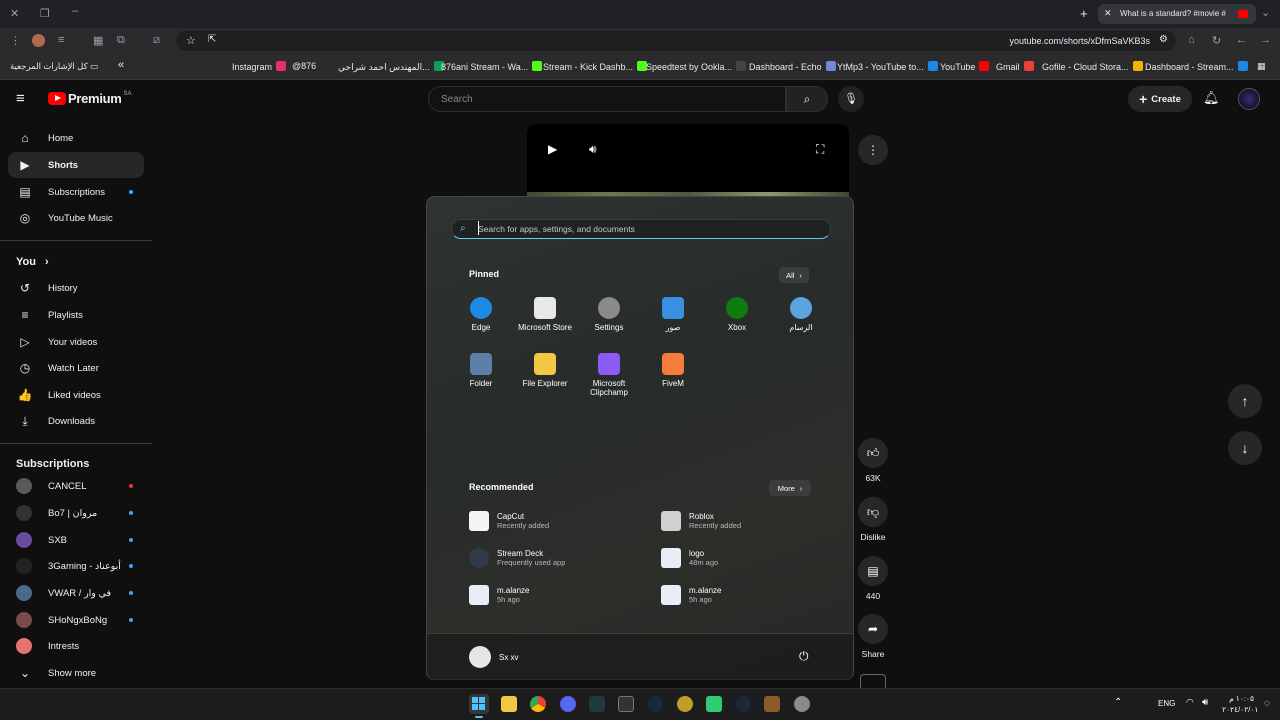 This screenshot has width=1280, height=720. Describe the element at coordinates (688, 161) in the screenshot. I see `shorts-video-player: ▶ 🔊︎ ⛶` at that location.